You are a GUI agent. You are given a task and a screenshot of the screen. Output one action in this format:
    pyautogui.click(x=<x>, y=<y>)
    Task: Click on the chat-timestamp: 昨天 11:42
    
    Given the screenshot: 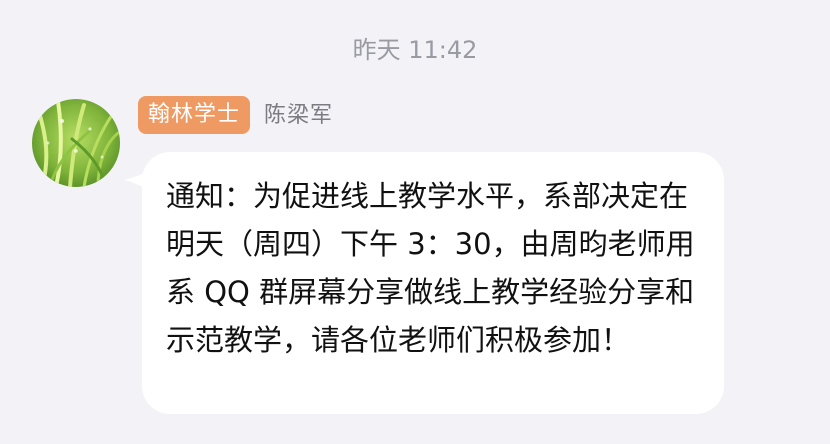 What is the action you would take?
    pyautogui.click(x=415, y=50)
    